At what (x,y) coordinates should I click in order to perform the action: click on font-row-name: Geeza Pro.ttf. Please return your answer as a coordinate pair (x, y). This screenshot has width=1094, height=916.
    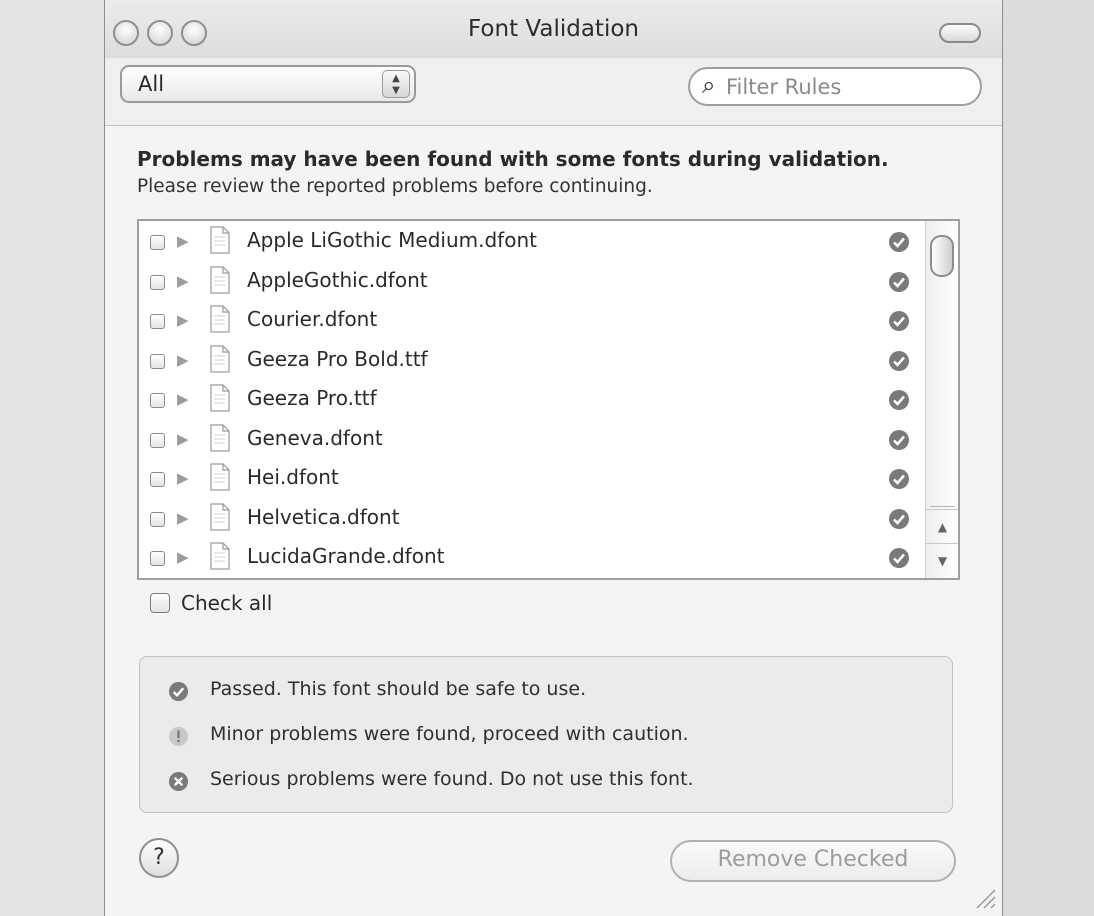
    Looking at the image, I should click on (312, 398).